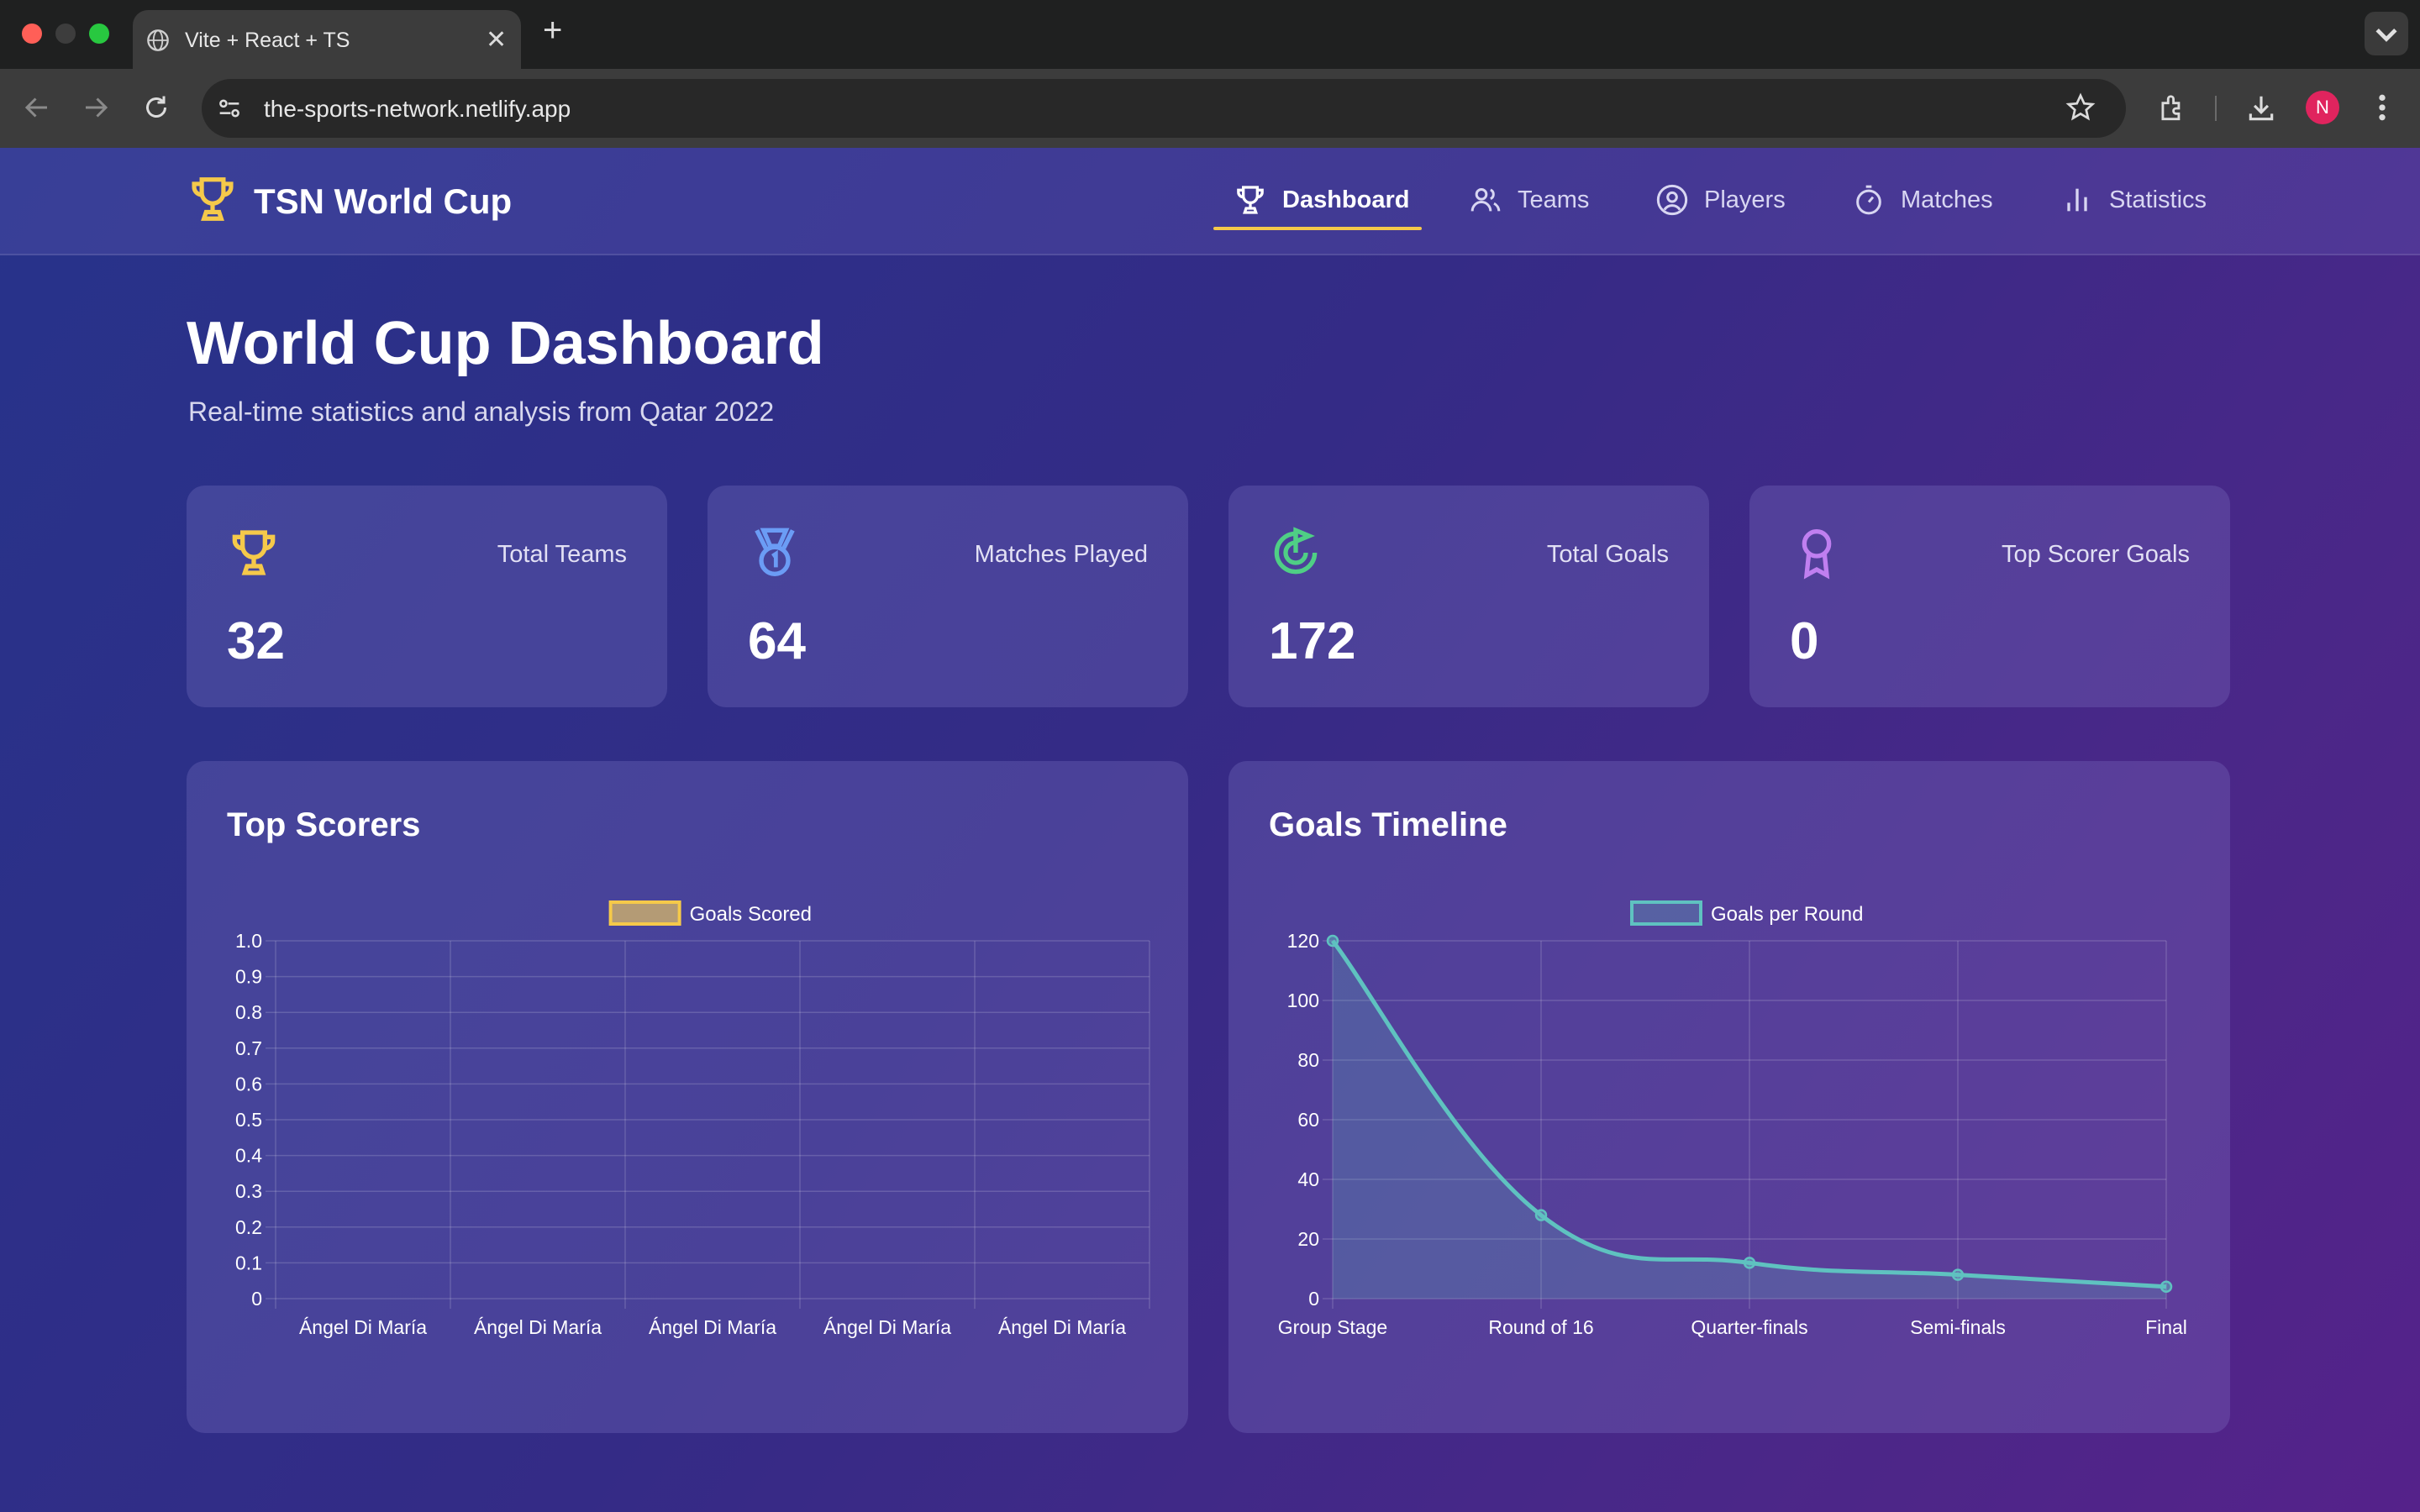 This screenshot has height=1512, width=2420. What do you see at coordinates (2158, 199) in the screenshot?
I see `nav-statistics-label: Statistics` at bounding box center [2158, 199].